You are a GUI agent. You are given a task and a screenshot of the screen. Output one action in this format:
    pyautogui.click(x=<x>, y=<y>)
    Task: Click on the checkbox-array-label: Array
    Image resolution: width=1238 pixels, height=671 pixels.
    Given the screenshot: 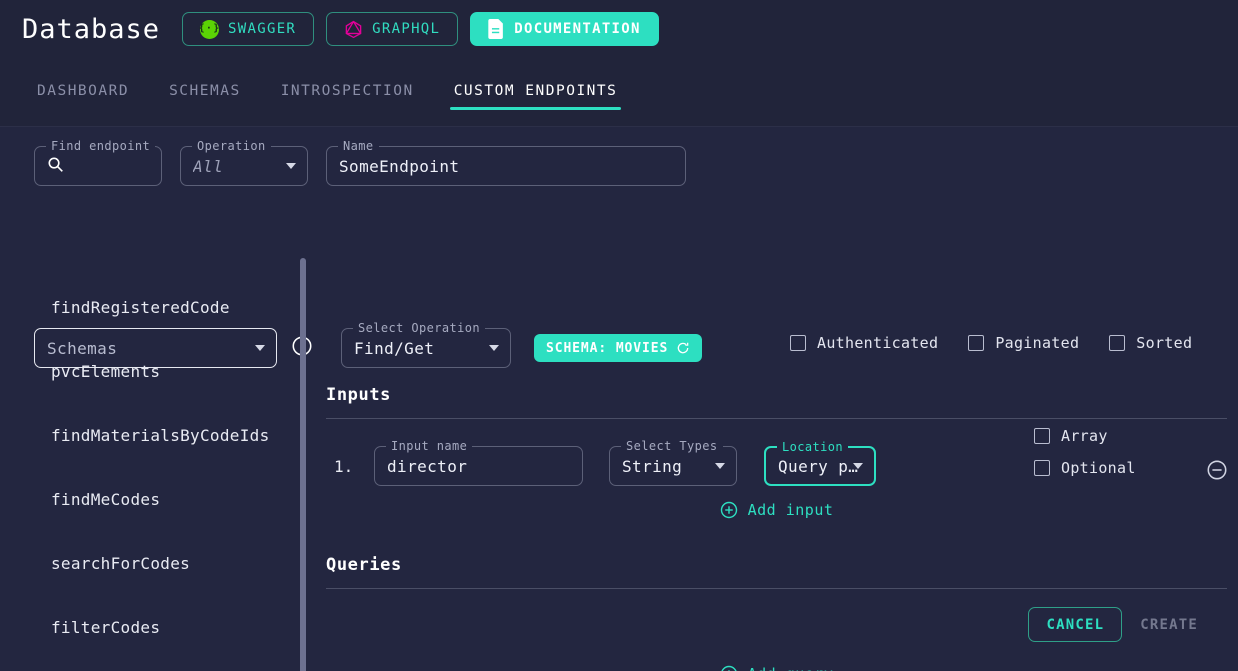 What is the action you would take?
    pyautogui.click(x=1084, y=436)
    